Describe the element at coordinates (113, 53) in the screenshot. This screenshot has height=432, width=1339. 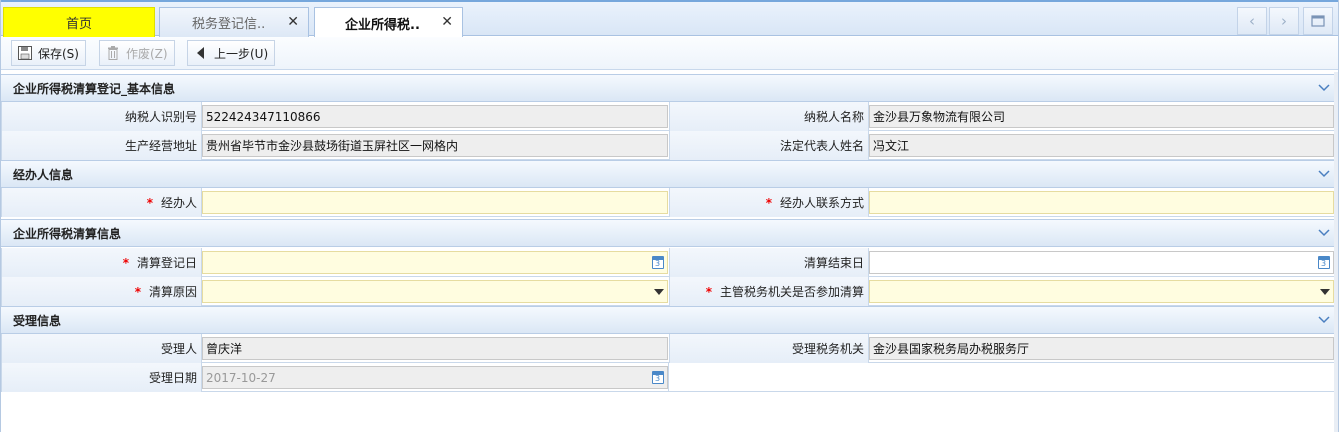
I see `trash-icon` at that location.